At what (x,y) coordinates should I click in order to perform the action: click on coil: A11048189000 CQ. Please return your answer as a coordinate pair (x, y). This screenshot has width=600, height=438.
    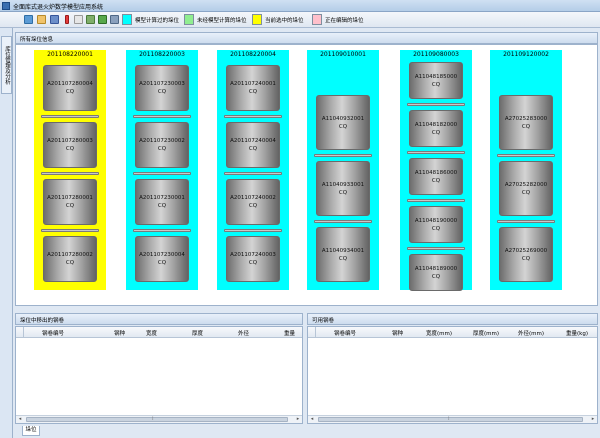
    Looking at the image, I should click on (436, 272).